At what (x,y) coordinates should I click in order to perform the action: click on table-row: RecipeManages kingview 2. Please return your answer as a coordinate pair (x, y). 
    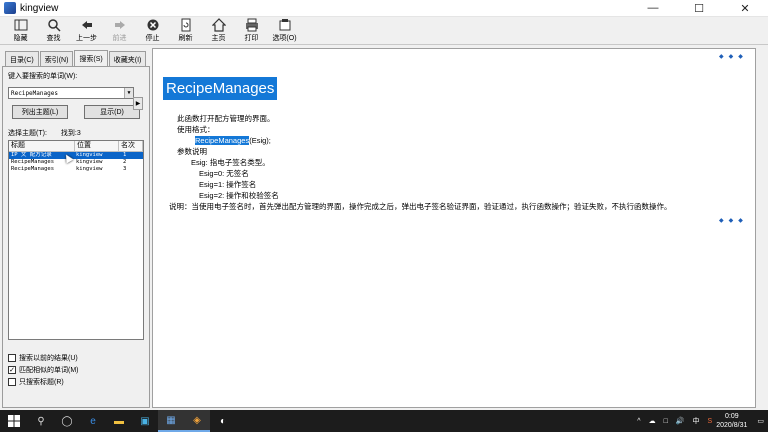
    Looking at the image, I should click on (76, 162).